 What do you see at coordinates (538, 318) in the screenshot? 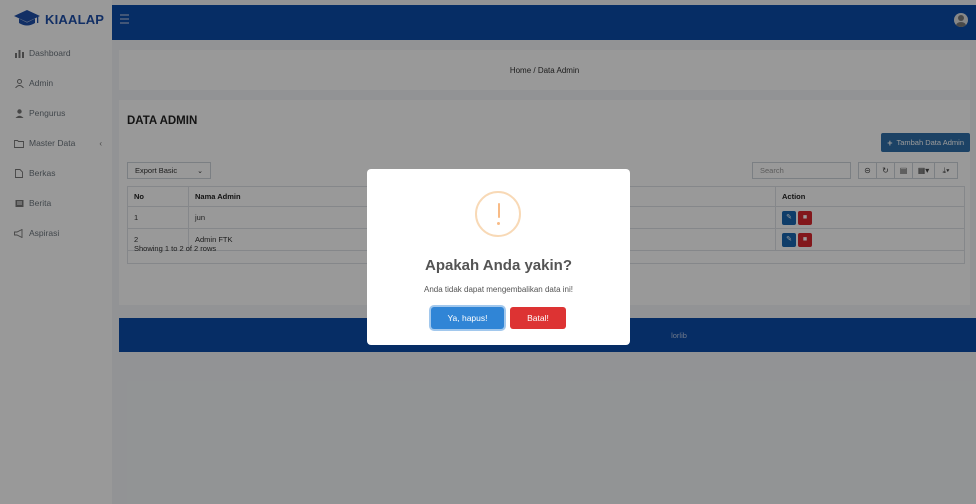
I see `cancel-button: Batal!` at bounding box center [538, 318].